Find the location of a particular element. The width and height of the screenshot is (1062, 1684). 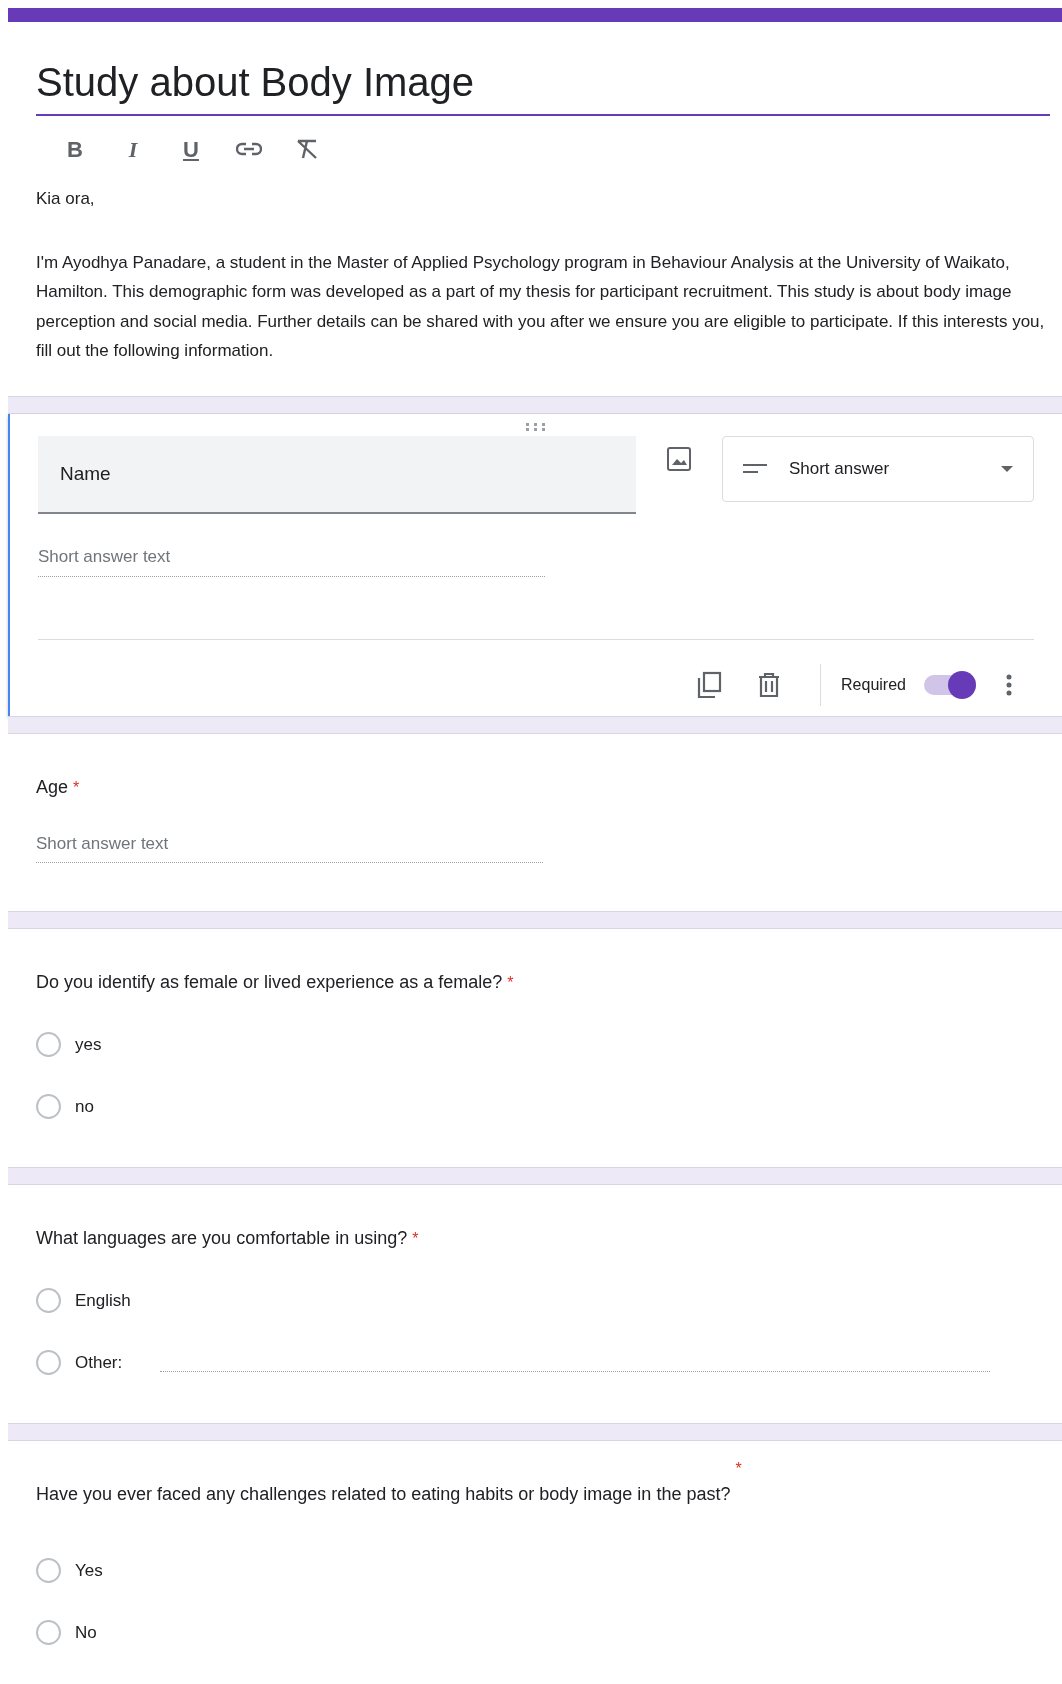

drag-handle-icon is located at coordinates (536, 426).